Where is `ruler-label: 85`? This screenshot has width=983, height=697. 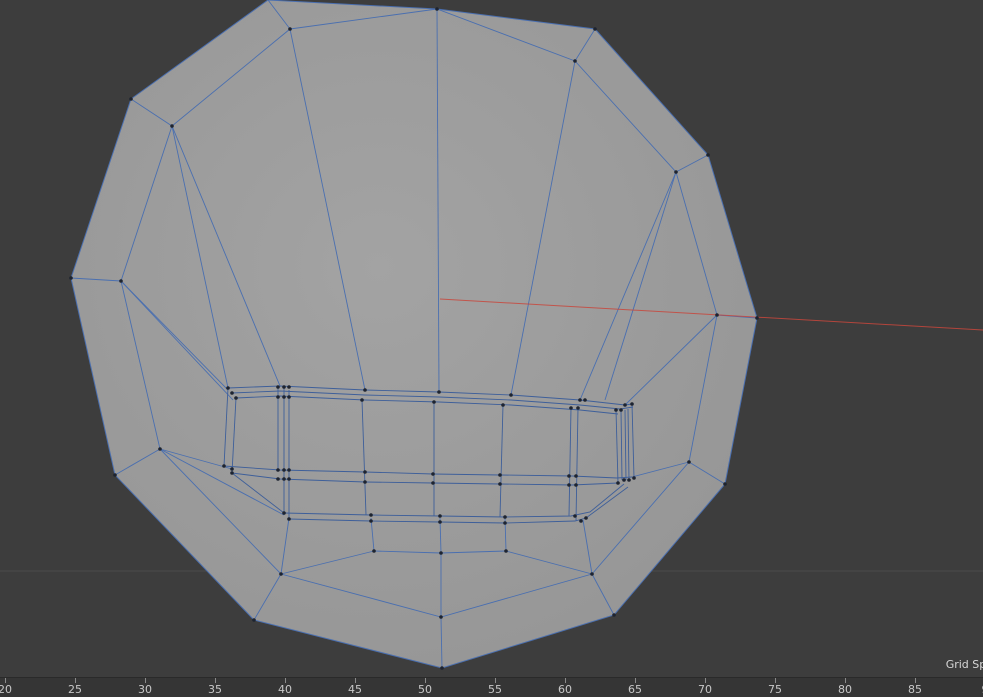
ruler-label: 85 is located at coordinates (915, 689).